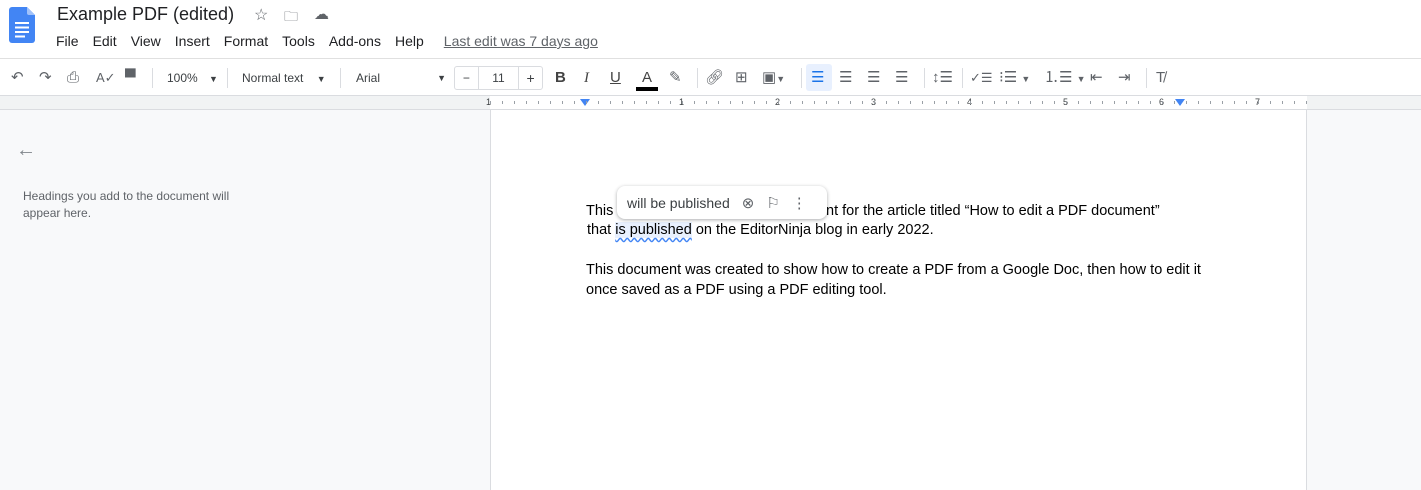 This screenshot has width=1421, height=490. I want to click on menu-edit: Edit, so click(105, 41).